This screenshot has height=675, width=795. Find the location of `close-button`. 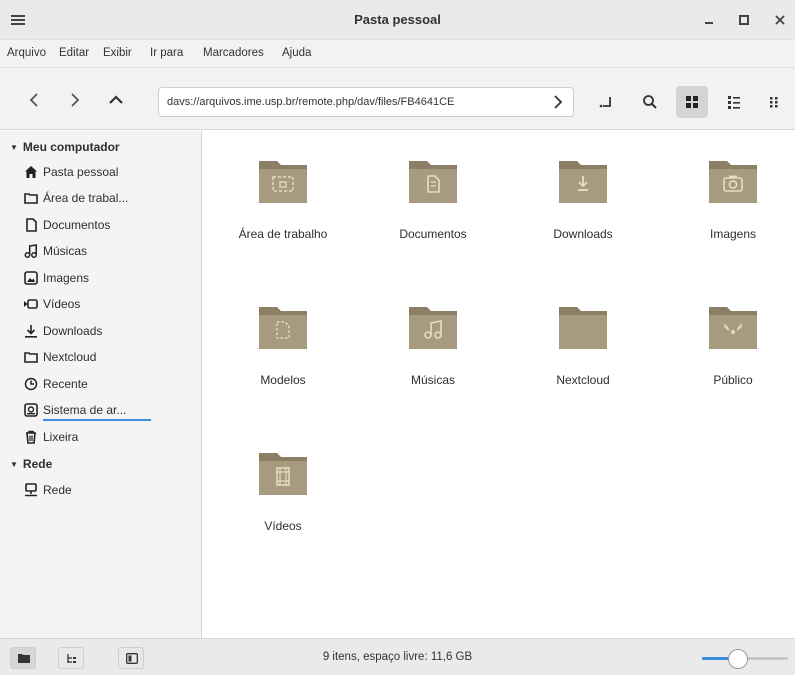

close-button is located at coordinates (780, 20).